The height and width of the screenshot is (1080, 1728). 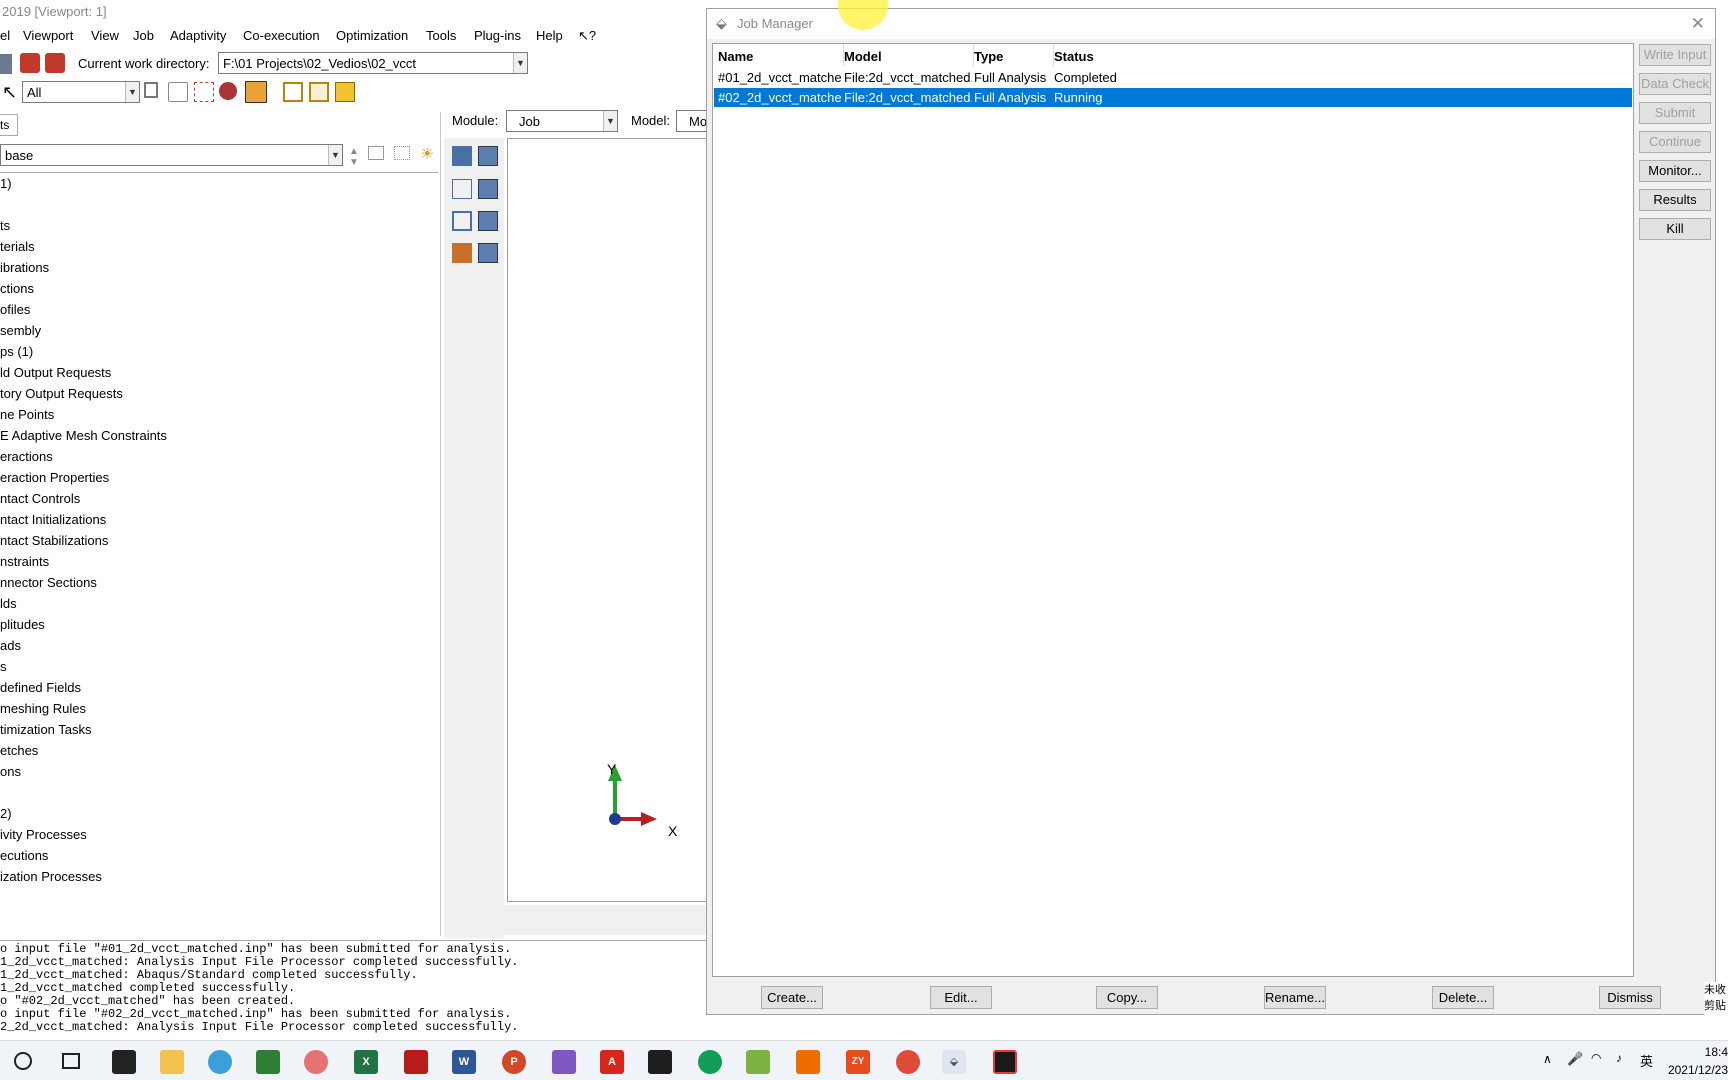 I want to click on viewport: Y X, so click(x=607, y=520).